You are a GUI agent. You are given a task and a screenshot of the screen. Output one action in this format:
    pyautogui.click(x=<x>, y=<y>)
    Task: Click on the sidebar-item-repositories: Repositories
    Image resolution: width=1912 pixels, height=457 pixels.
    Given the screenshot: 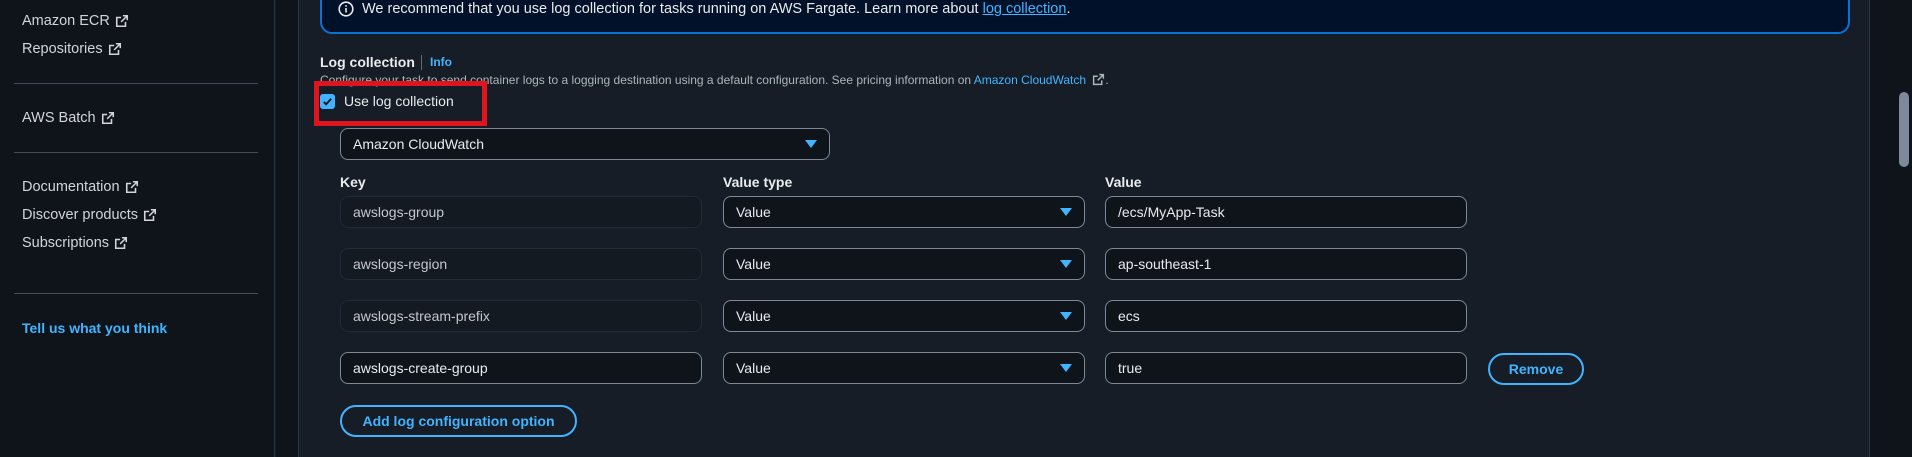 What is the action you would take?
    pyautogui.click(x=72, y=49)
    